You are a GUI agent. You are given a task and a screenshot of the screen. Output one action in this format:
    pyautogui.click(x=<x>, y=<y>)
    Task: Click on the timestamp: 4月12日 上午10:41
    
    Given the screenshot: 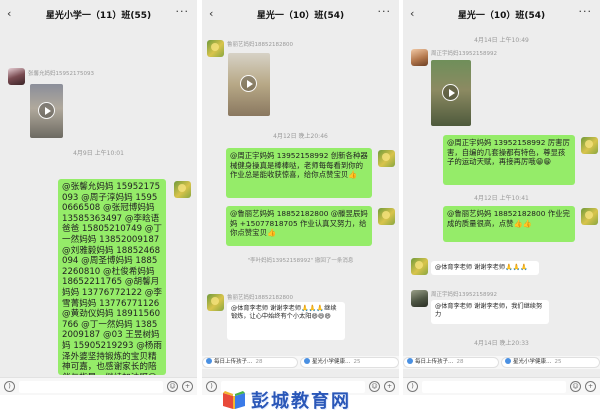 What is the action you would take?
    pyautogui.click(x=501, y=198)
    